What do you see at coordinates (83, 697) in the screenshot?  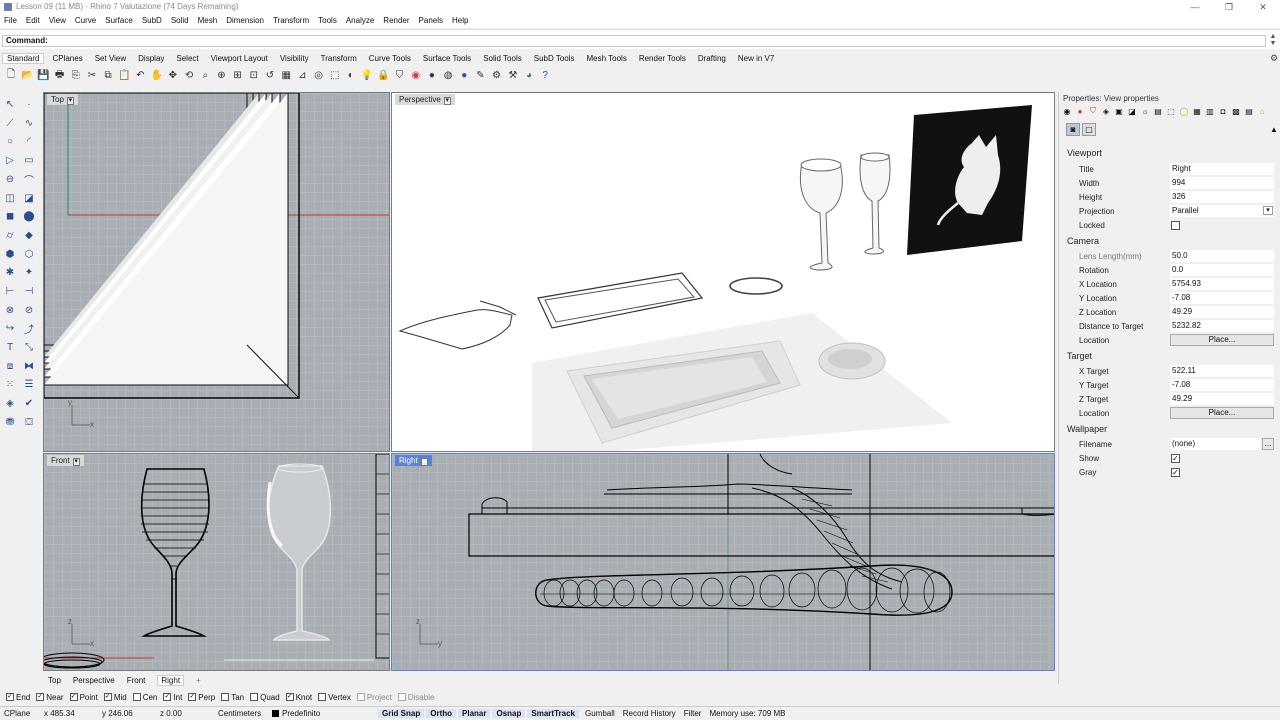 I see `osnap-point: ✓ Point` at bounding box center [83, 697].